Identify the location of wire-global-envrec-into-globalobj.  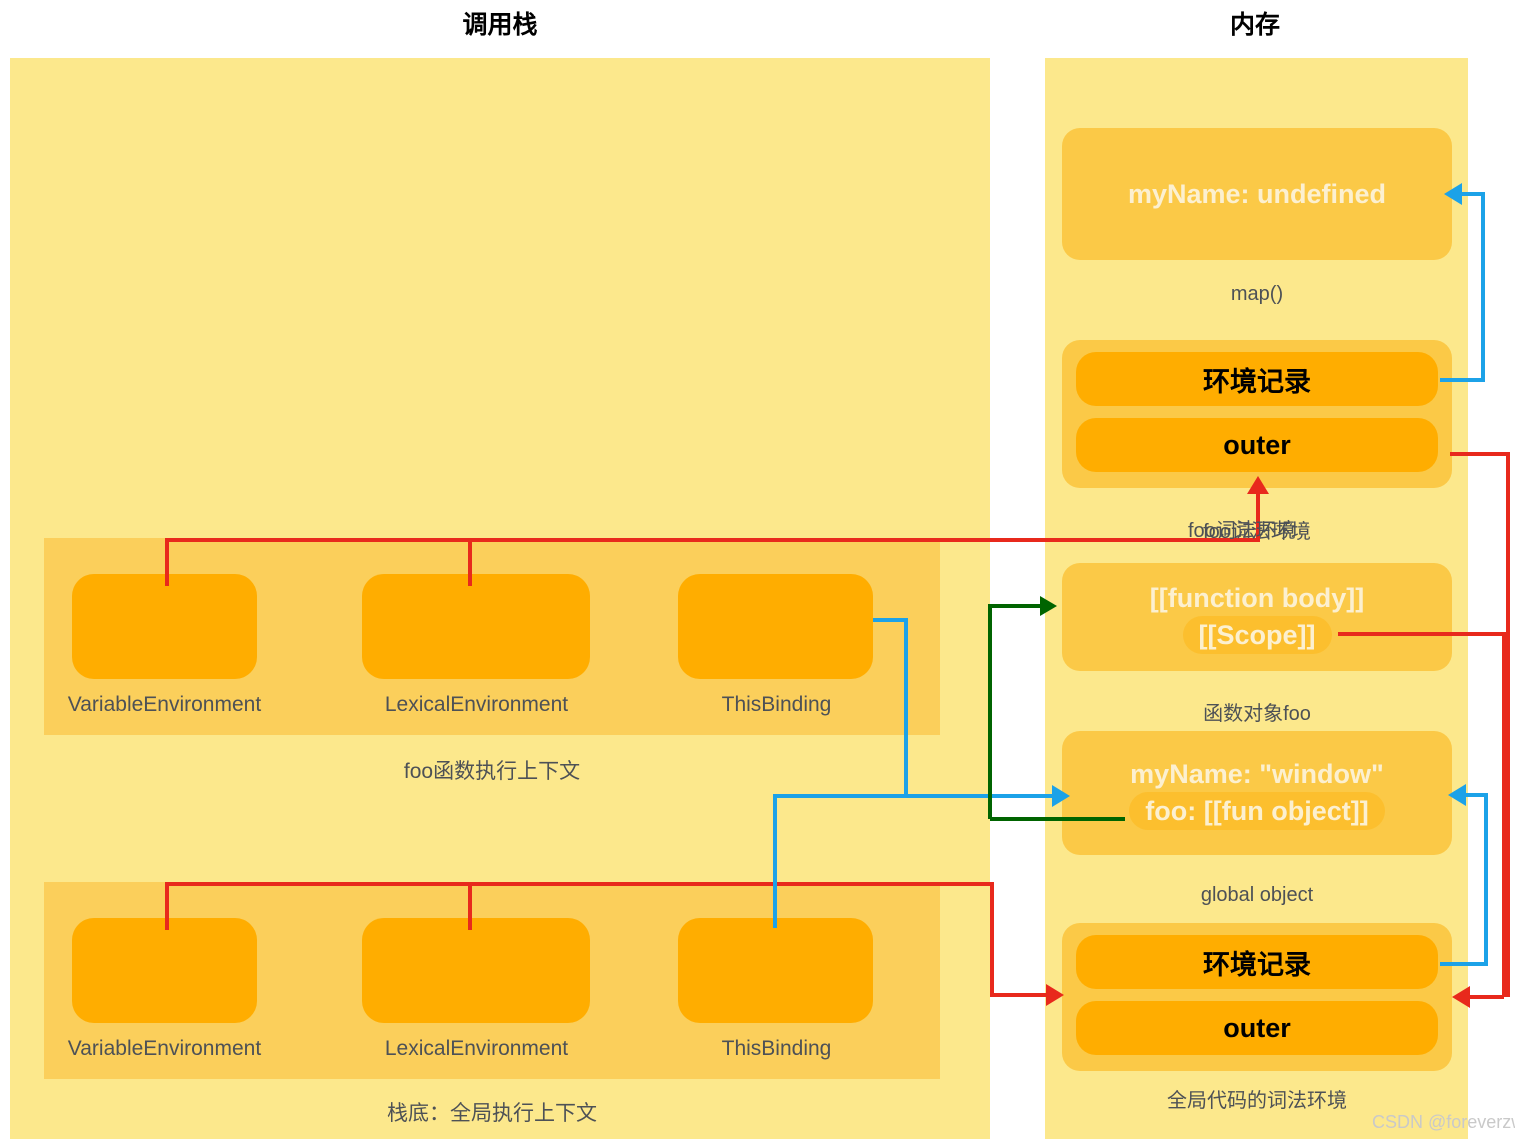
(1477, 795).